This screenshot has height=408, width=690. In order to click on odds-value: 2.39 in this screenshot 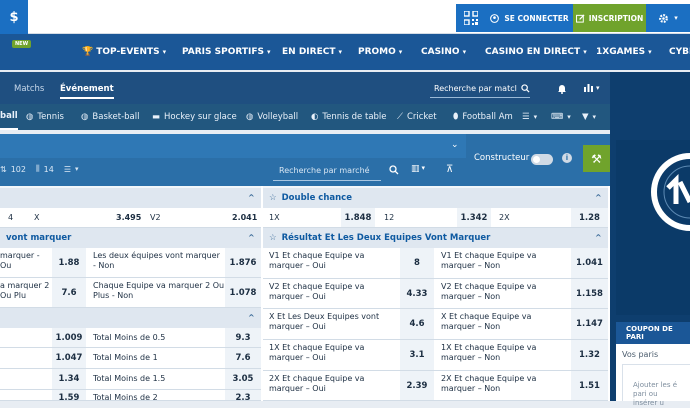, I will do `click(417, 385)`.